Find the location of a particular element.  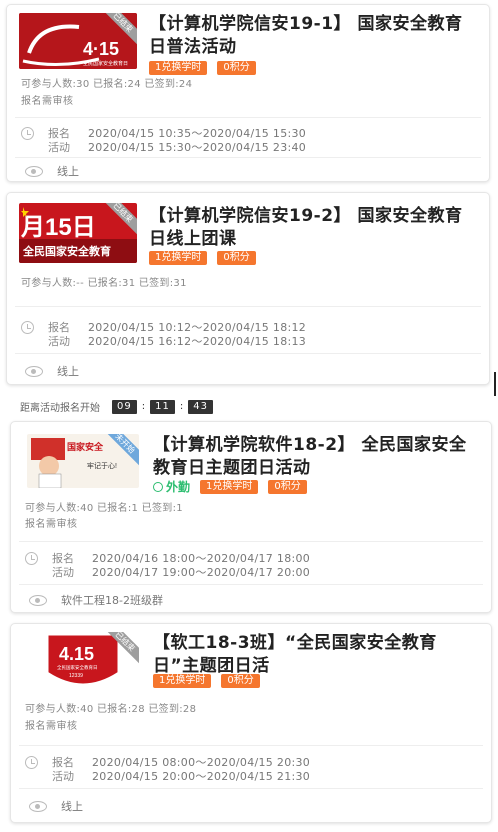

activity-time-row: 活动 2020/04/15 20:00～2020/04/15 21:30 is located at coordinates (167, 776).